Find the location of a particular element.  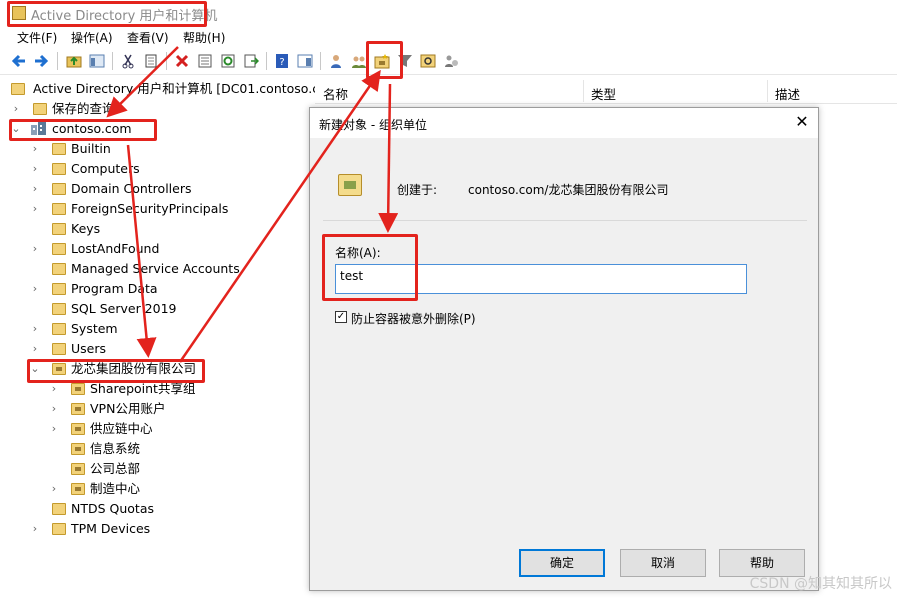

list-header: 名称 类型 描述 is located at coordinates (606, 91).